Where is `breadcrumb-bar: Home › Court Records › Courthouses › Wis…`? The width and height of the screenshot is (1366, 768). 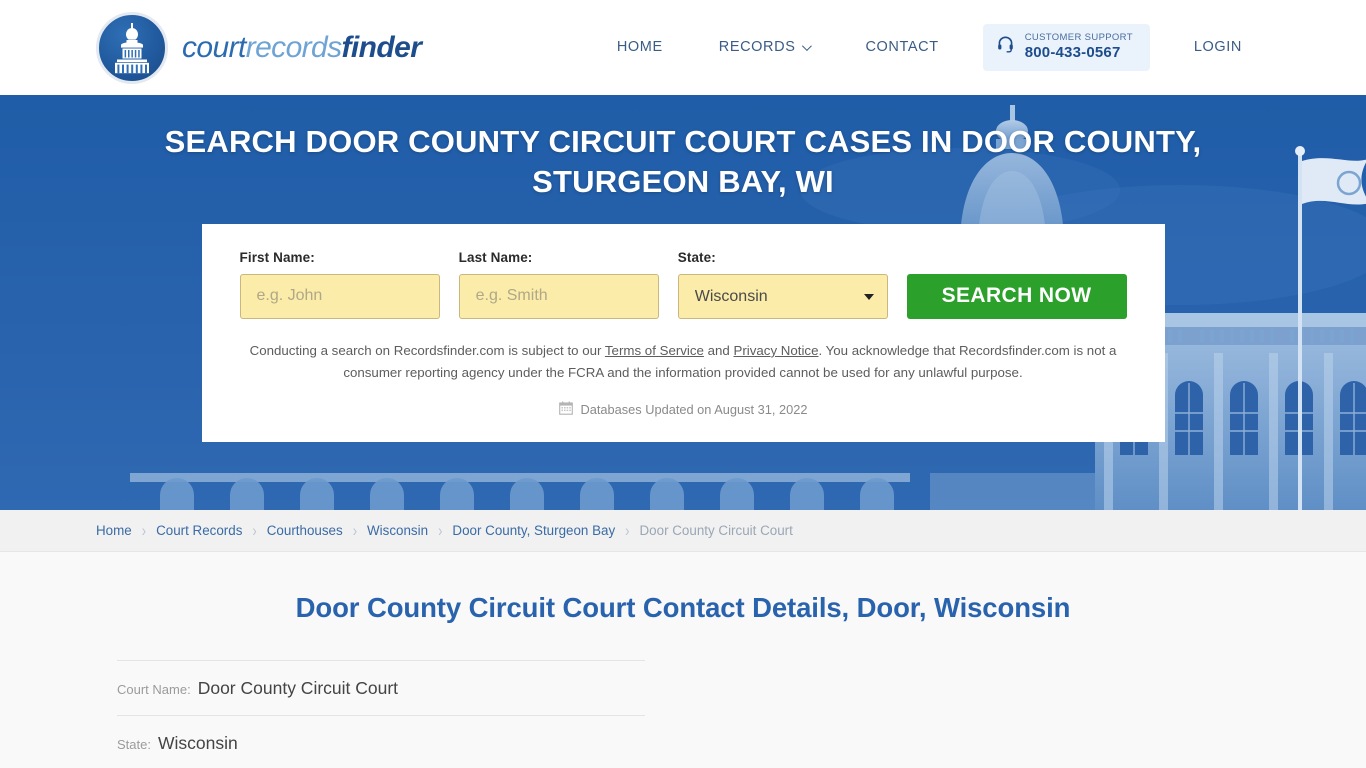 breadcrumb-bar: Home › Court Records › Courthouses › Wis… is located at coordinates (683, 531).